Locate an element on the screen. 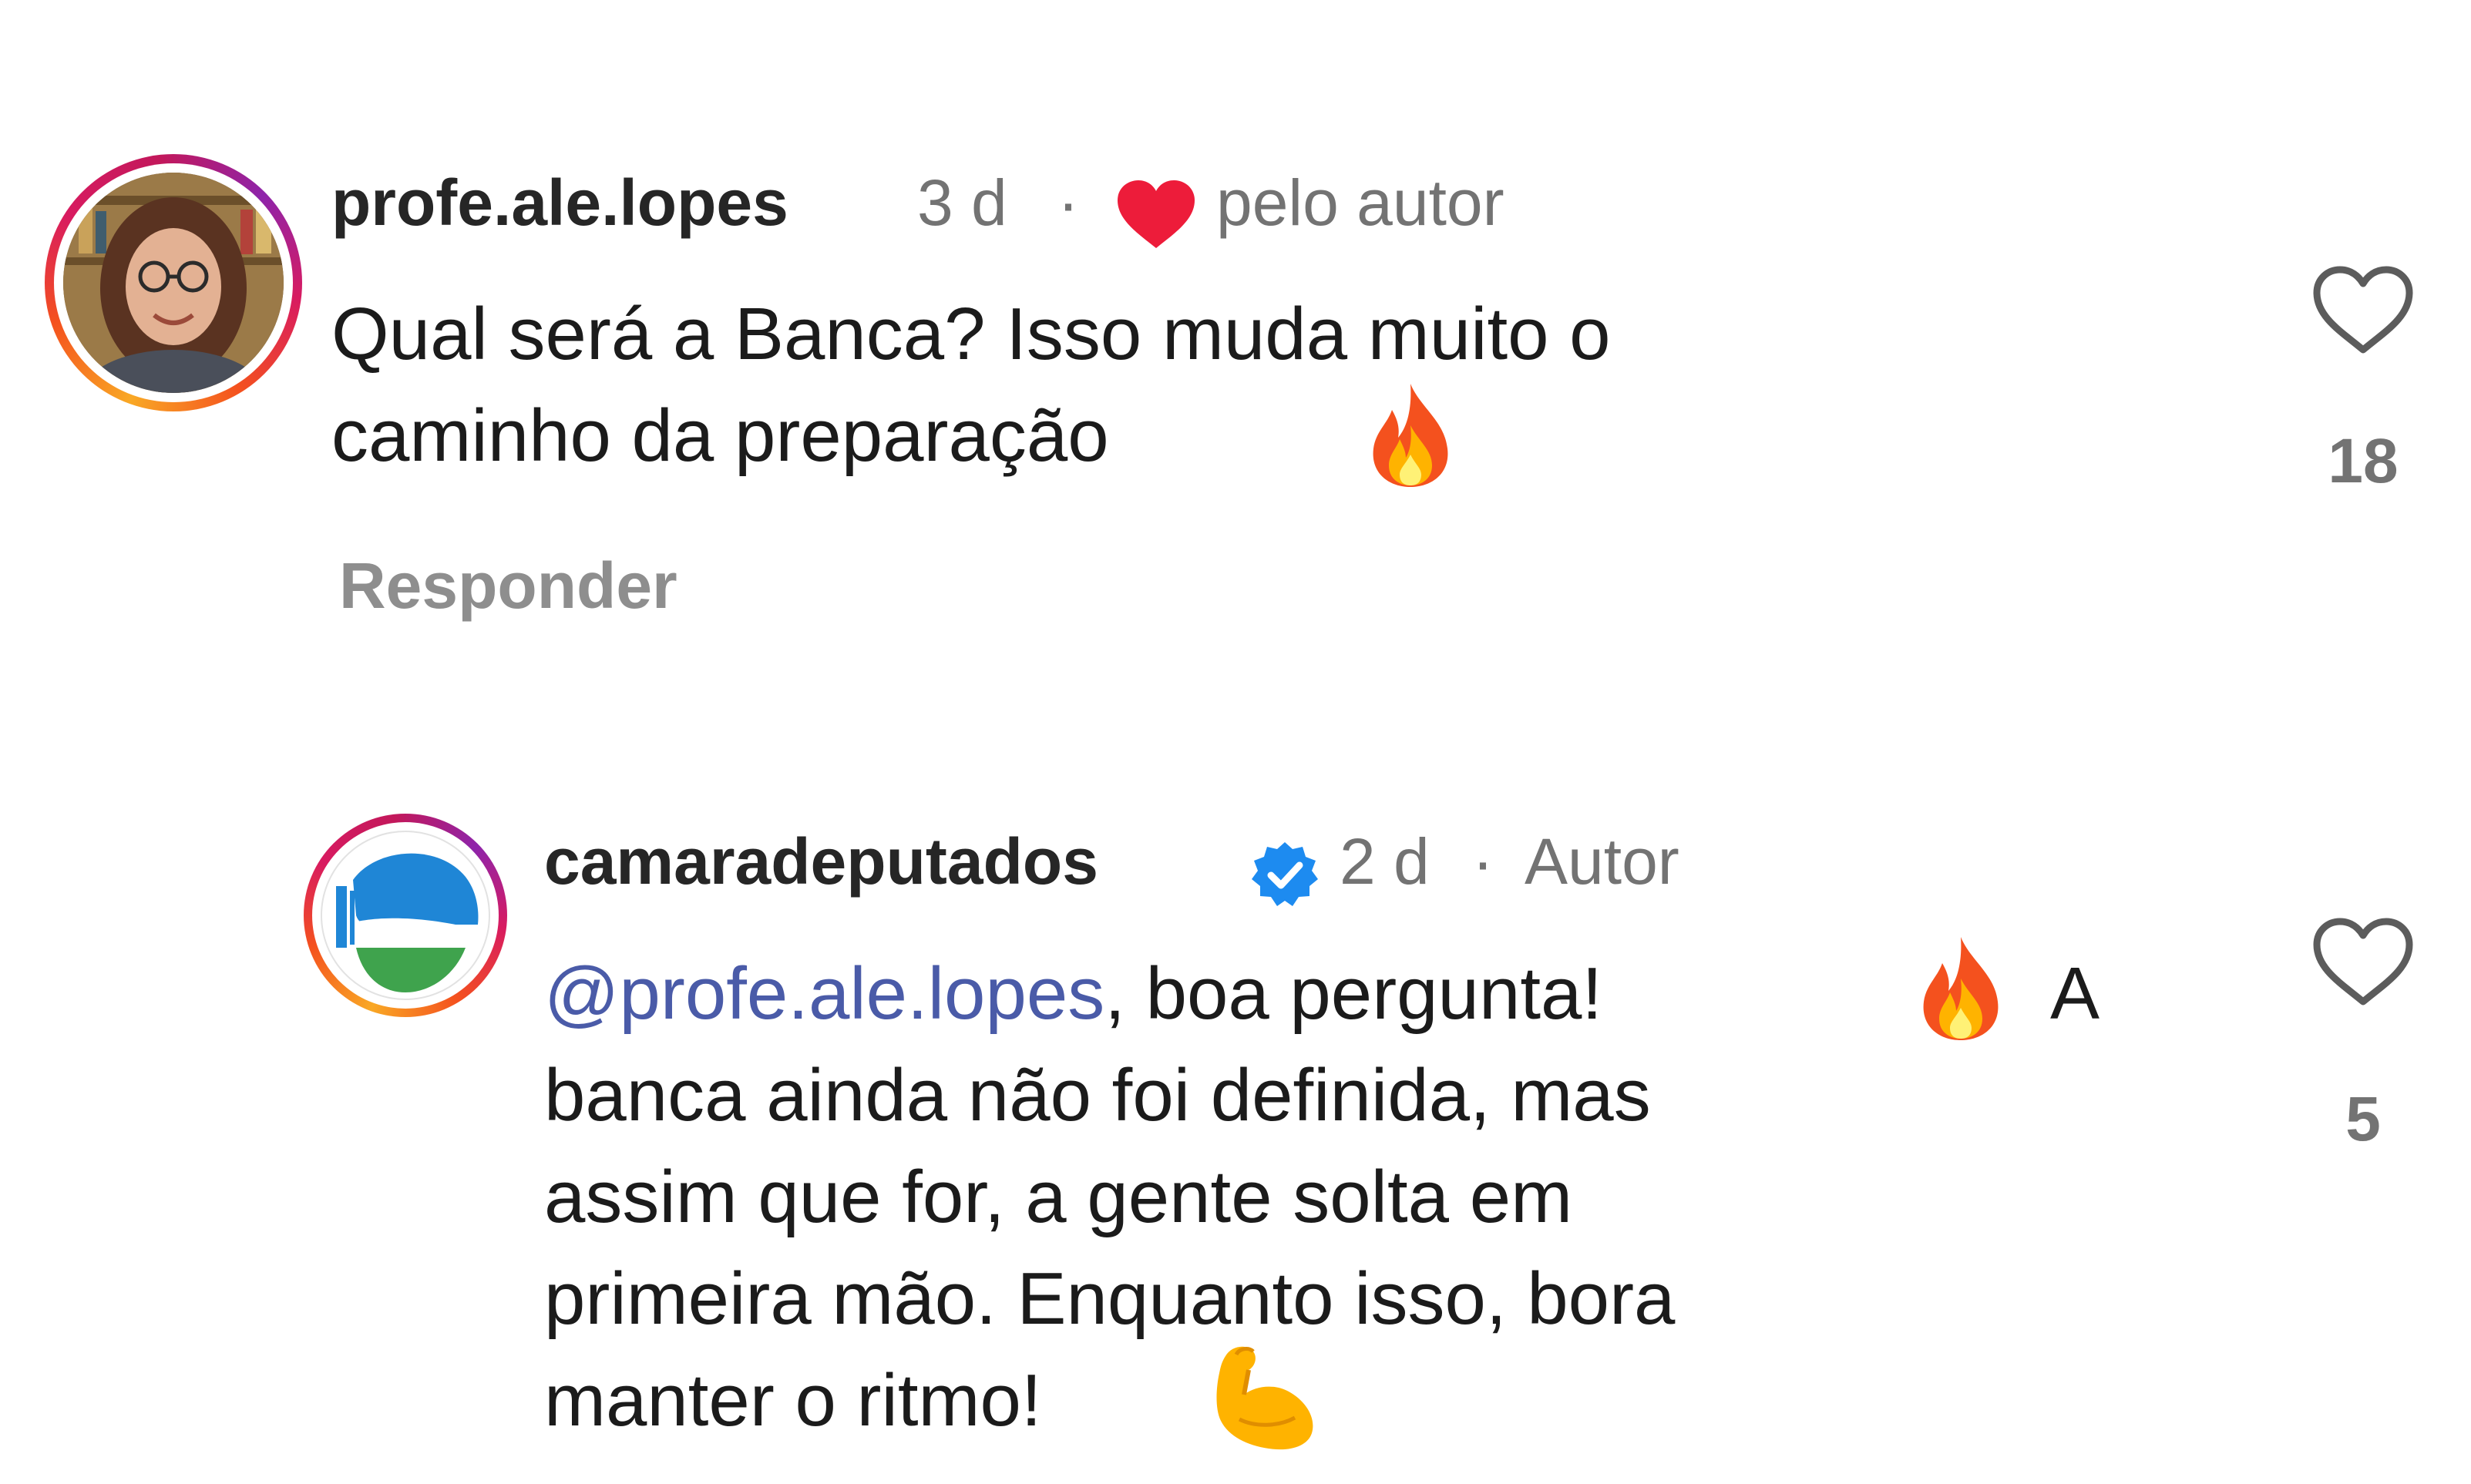 The width and height of the screenshot is (2471, 1484). comment-time: 3 d is located at coordinates (962, 202).